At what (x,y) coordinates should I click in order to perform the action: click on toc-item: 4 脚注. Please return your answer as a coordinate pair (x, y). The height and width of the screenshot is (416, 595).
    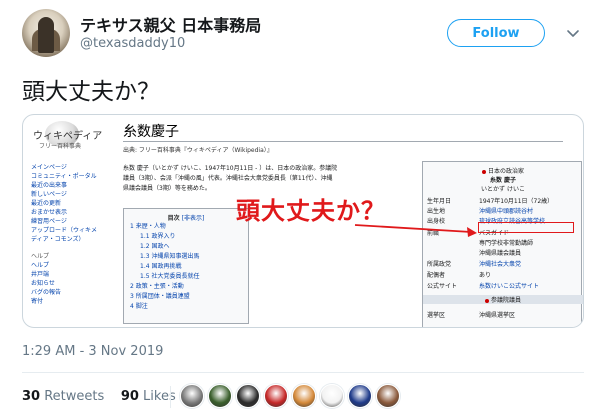
    Looking at the image, I should click on (139, 306).